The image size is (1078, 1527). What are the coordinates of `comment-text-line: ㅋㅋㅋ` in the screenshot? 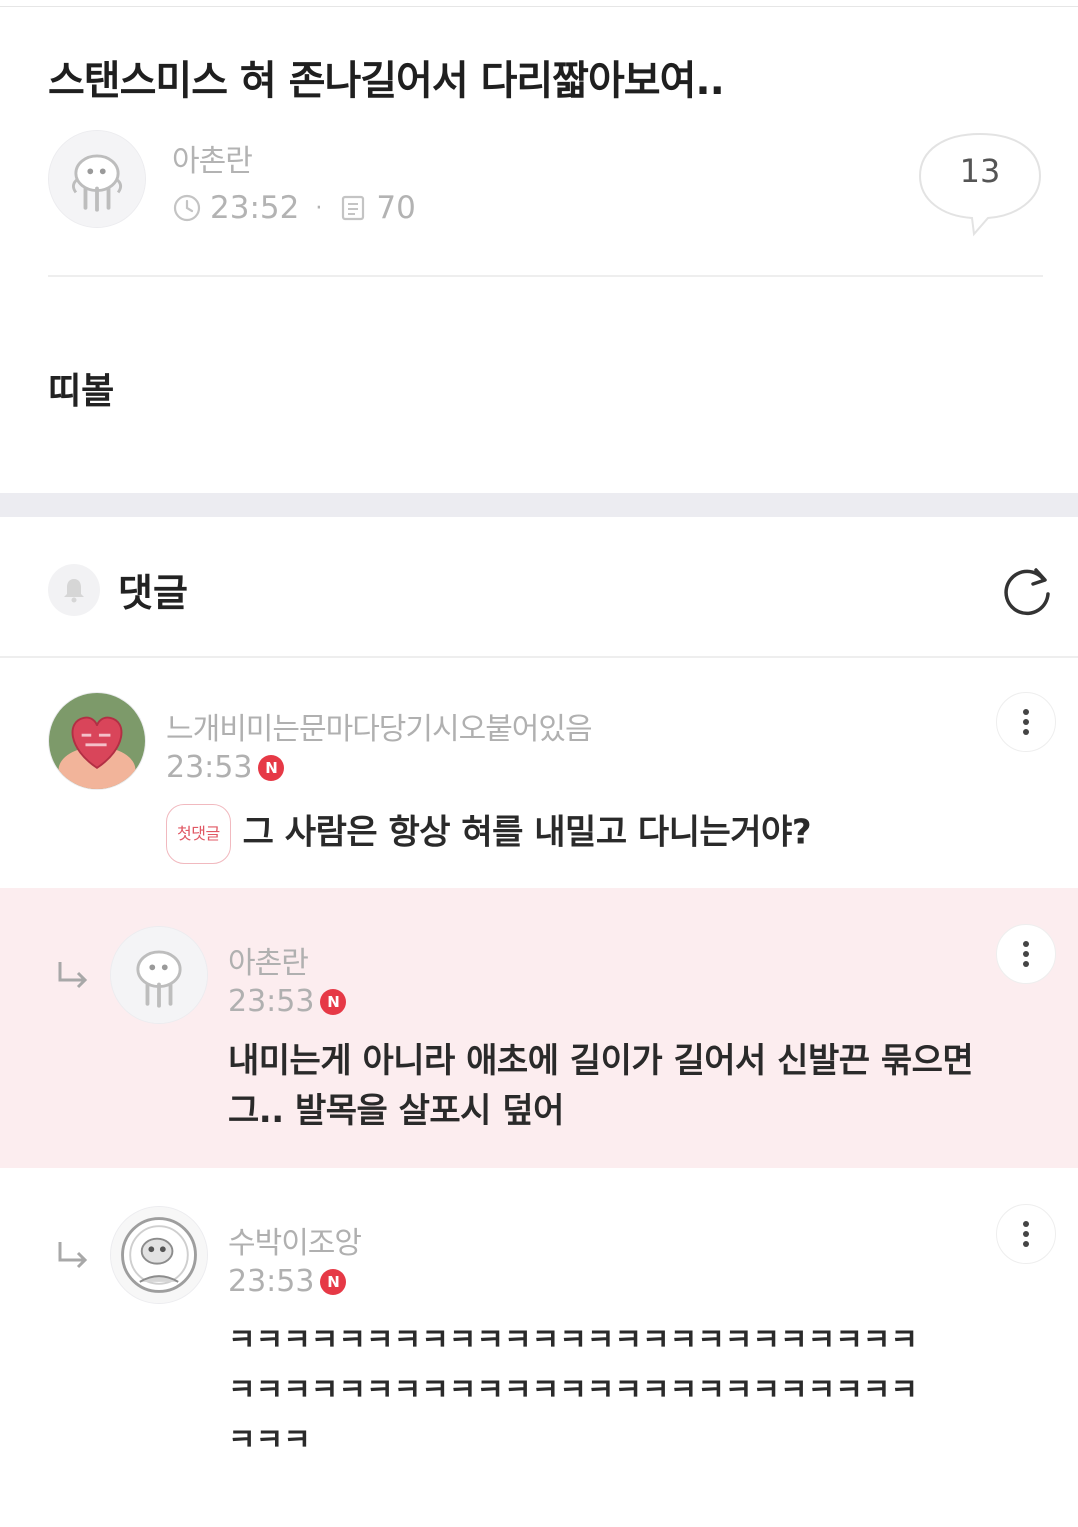 It's located at (269, 1440).